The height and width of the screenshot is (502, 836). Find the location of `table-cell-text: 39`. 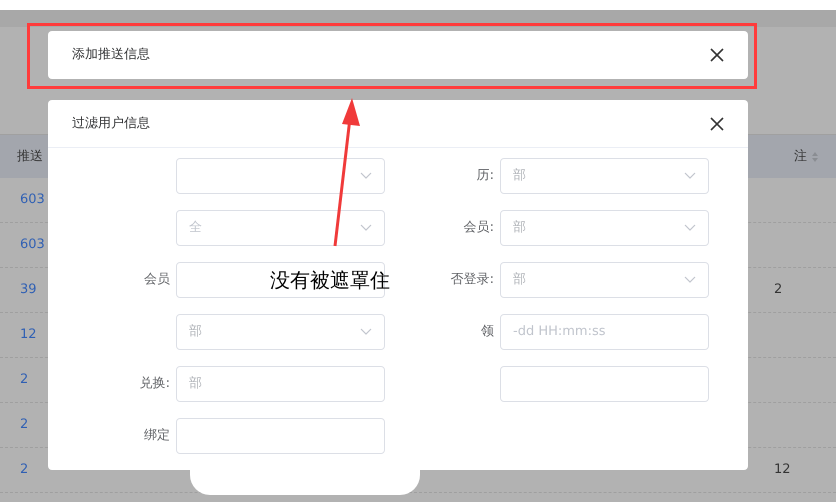

table-cell-text: 39 is located at coordinates (28, 290).